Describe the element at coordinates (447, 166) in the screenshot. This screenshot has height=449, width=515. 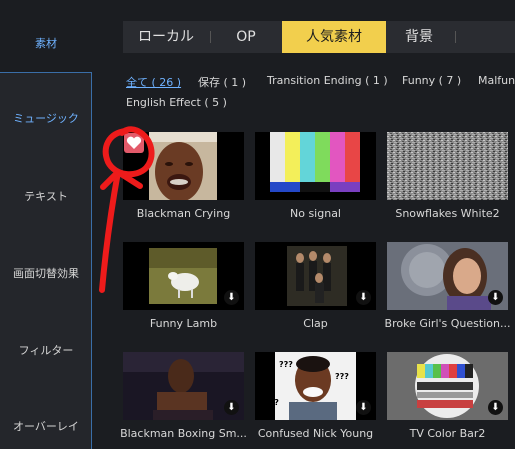
I see `thumbnail-snowflakes` at that location.